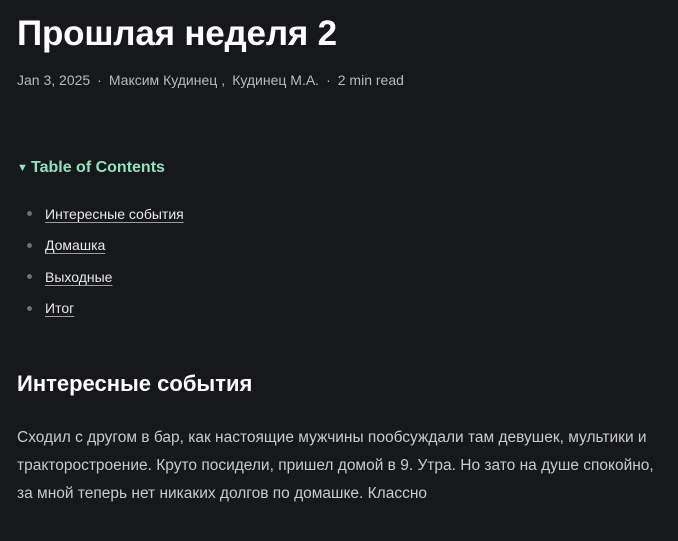 This screenshot has height=541, width=678. What do you see at coordinates (275, 80) in the screenshot?
I see `author-link-2: Кудинец М.А.` at bounding box center [275, 80].